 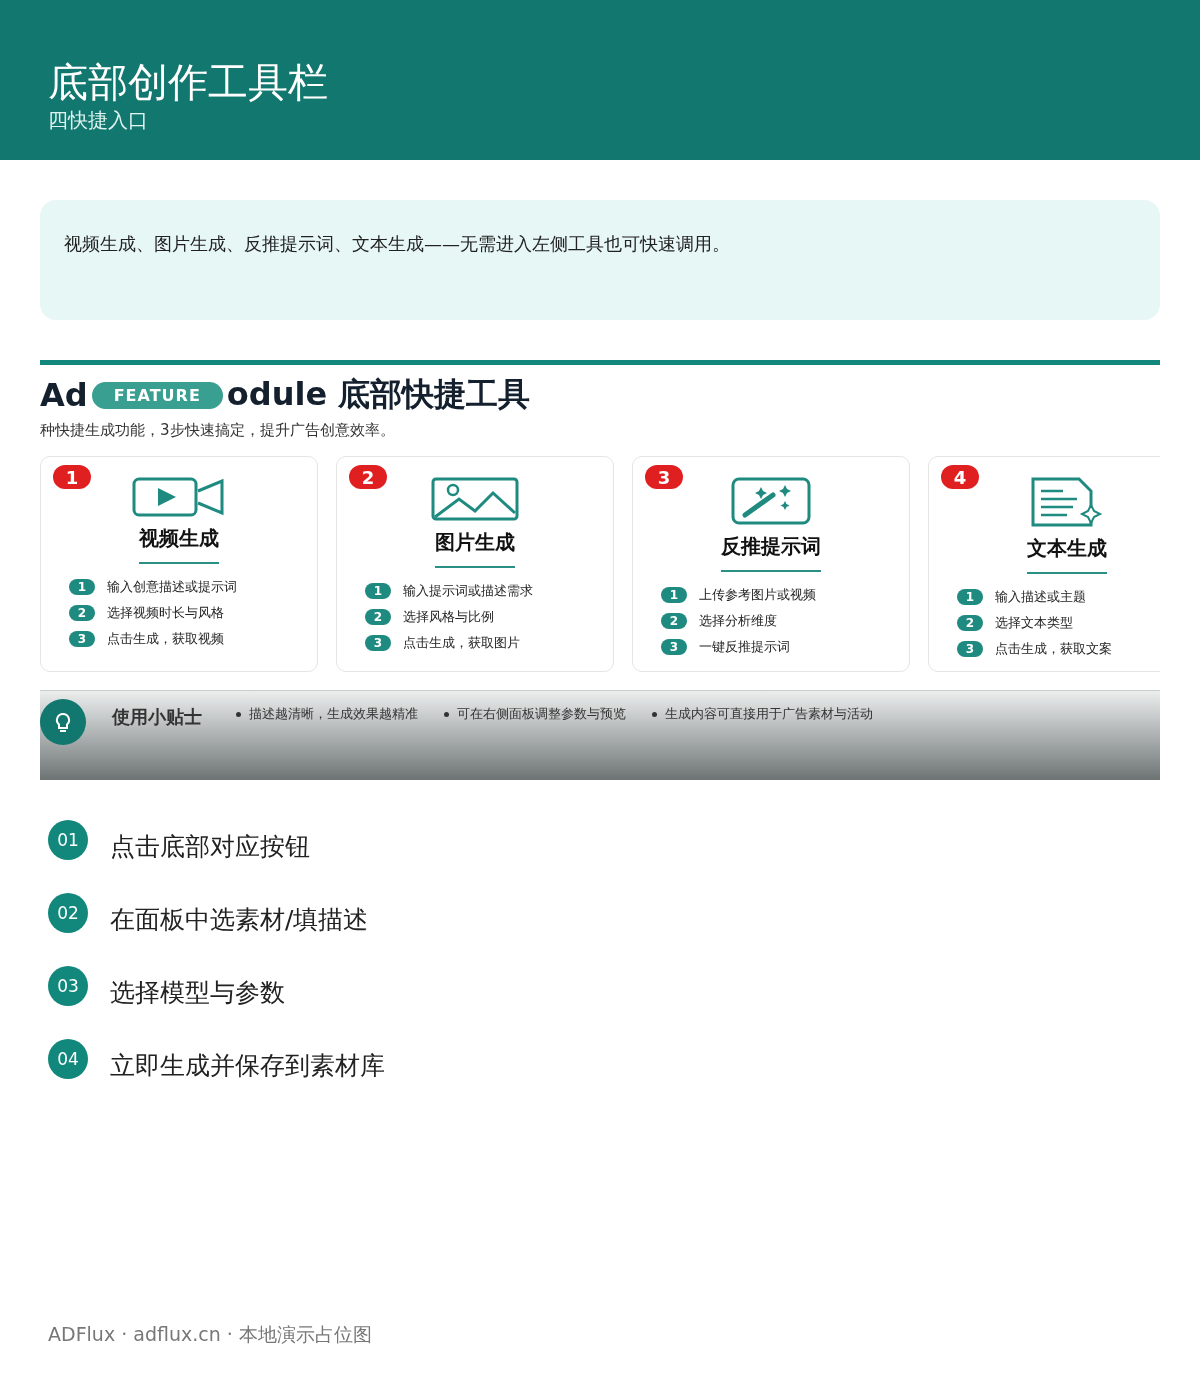 What do you see at coordinates (1040, 597) in the screenshot?
I see `step-text: 输入描述或主题` at bounding box center [1040, 597].